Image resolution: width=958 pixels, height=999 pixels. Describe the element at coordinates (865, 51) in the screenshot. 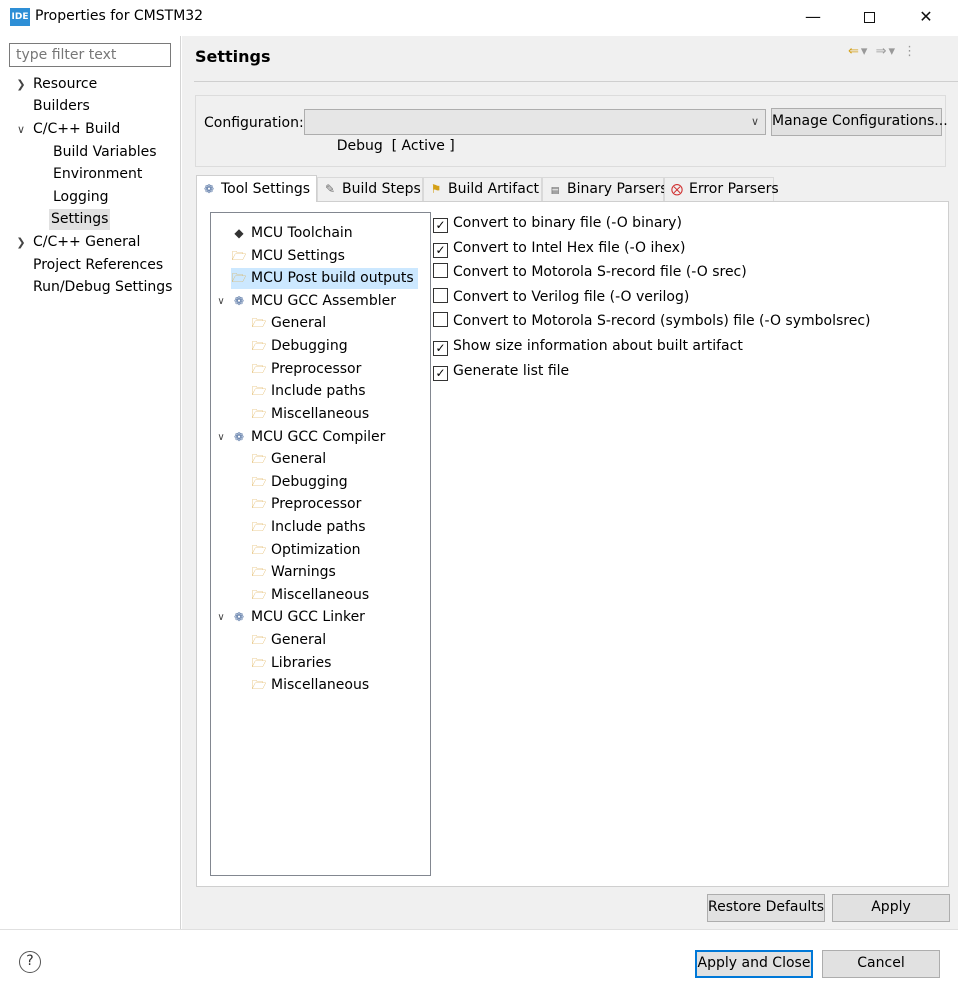

I see `back-dropdown-icon: ▾` at that location.